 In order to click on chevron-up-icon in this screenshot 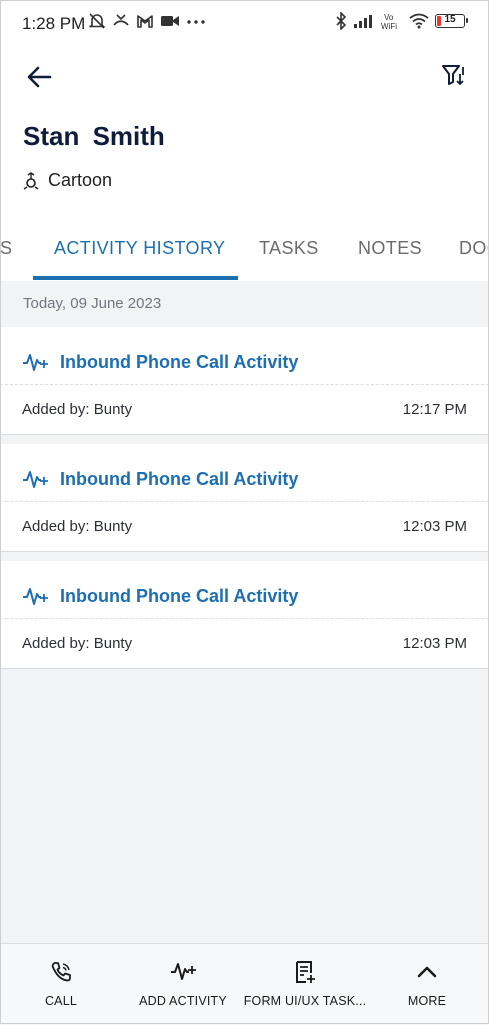, I will do `click(427, 972)`.